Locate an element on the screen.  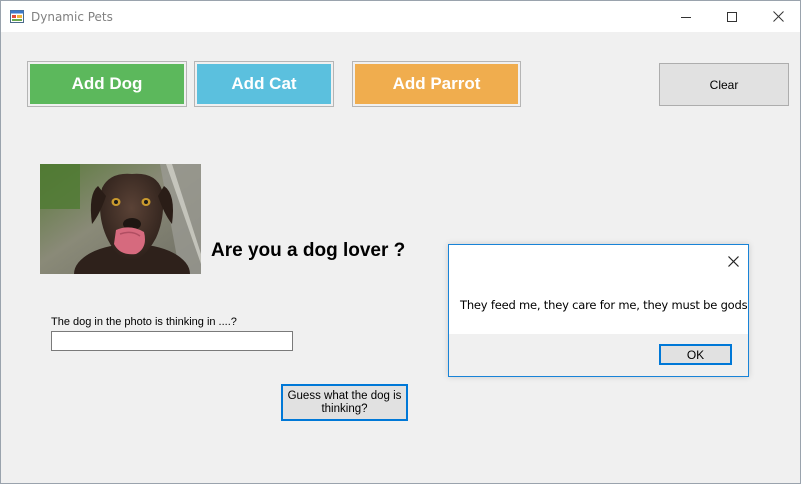
add-dog-label: Add Dog is located at coordinates (107, 84).